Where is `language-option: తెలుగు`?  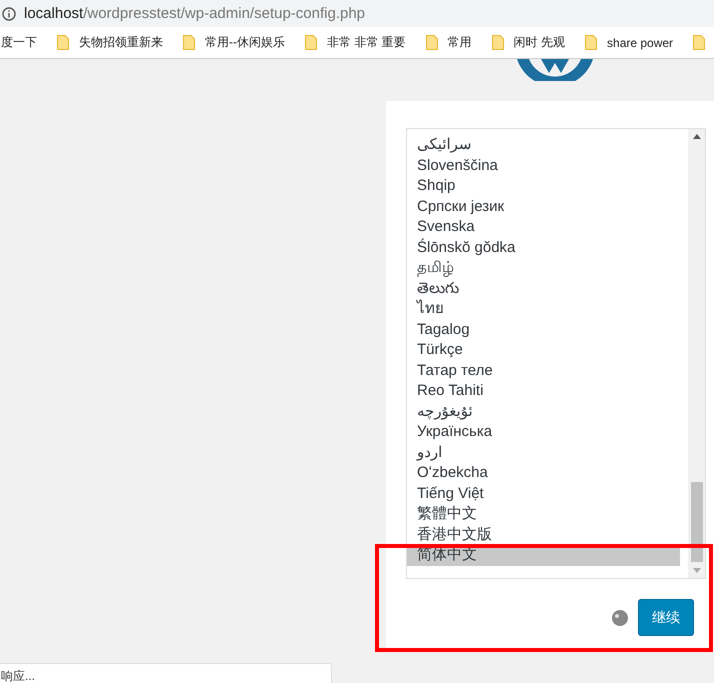
language-option: తెలుగు is located at coordinates (543, 288).